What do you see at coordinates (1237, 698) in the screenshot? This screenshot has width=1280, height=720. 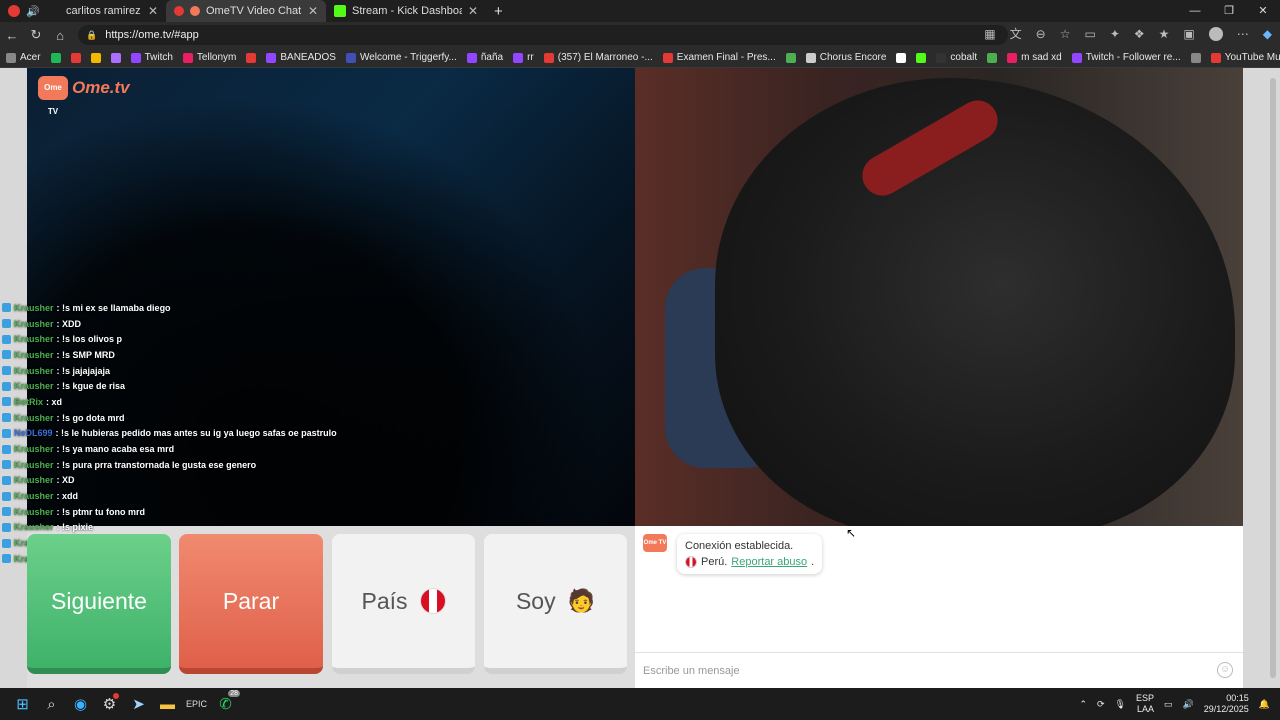 I see `clock-time: 00:15` at bounding box center [1237, 698].